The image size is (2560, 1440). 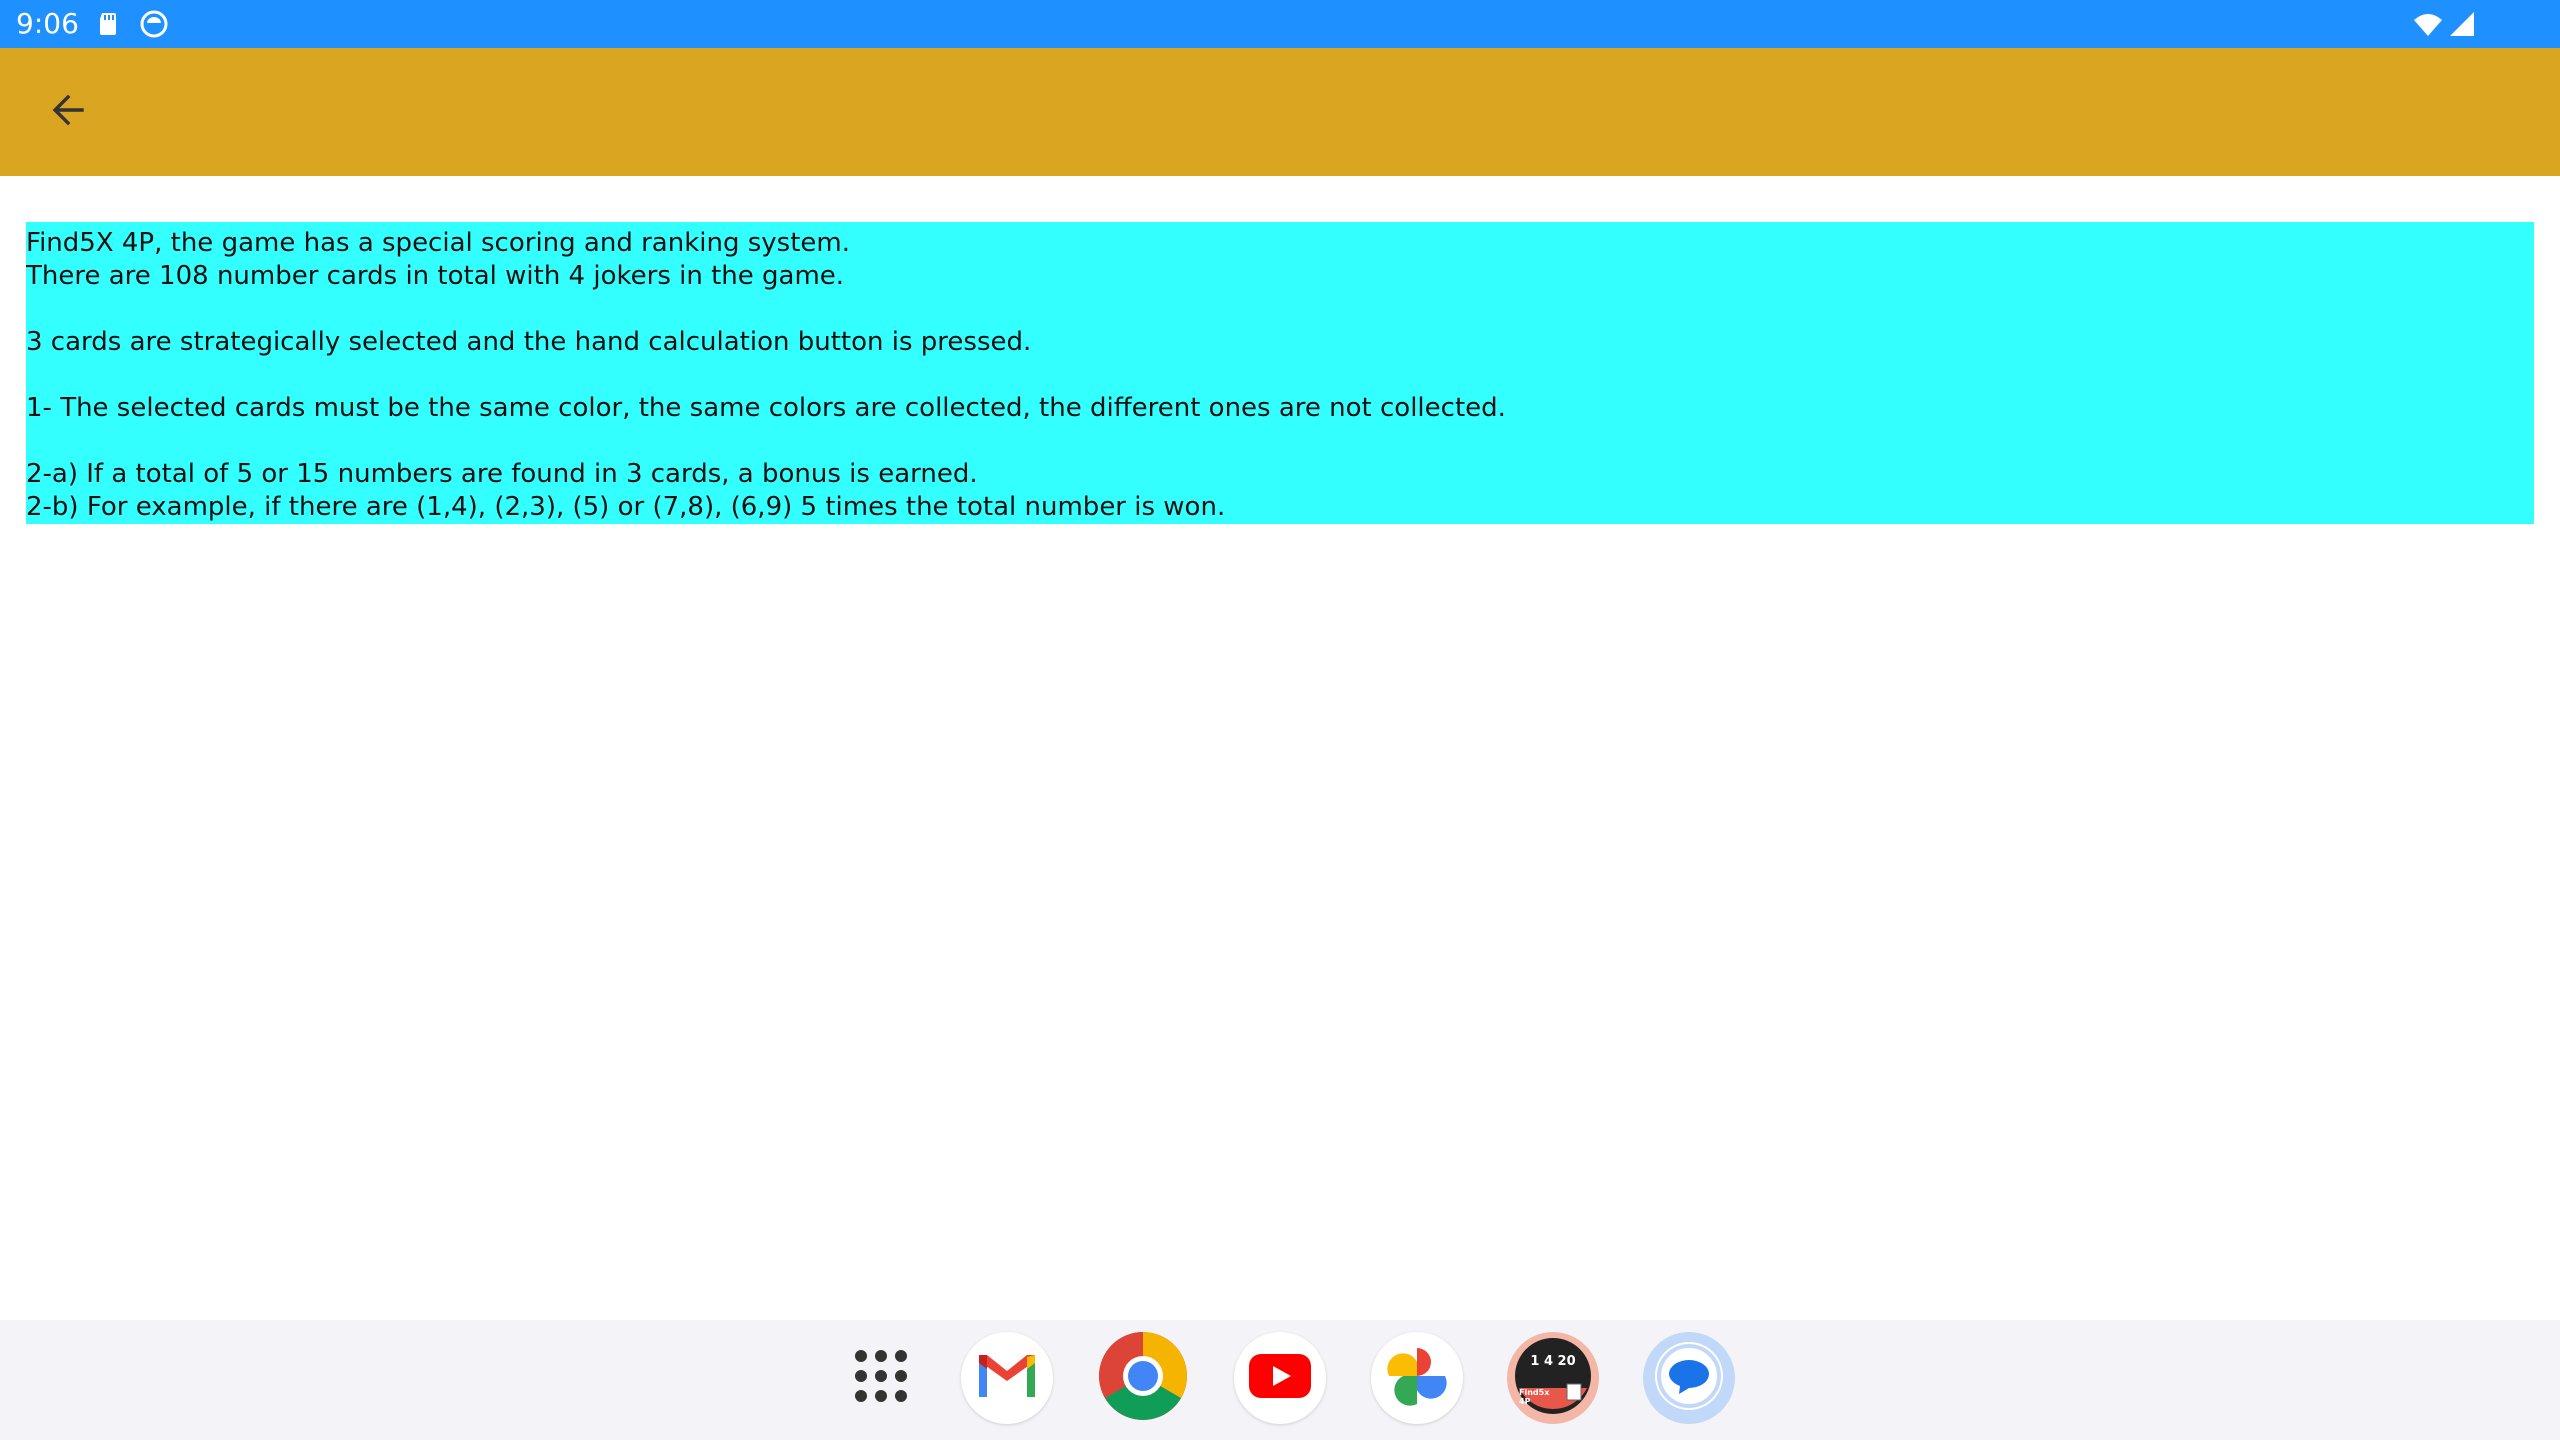 I want to click on find5x-game-icon, so click(x=1553, y=1378).